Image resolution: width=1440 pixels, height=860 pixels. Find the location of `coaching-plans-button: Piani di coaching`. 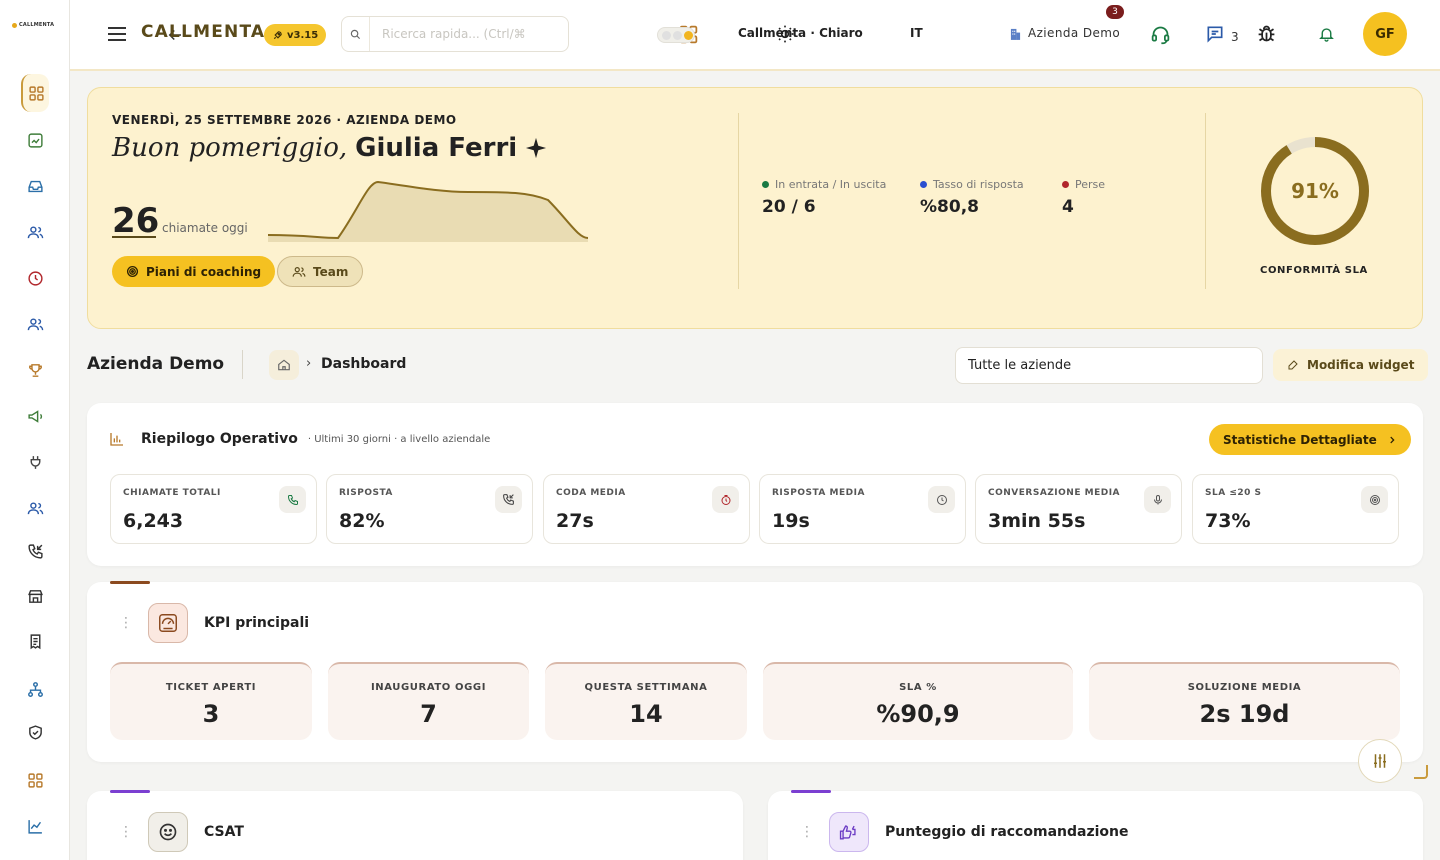

coaching-plans-button: Piani di coaching is located at coordinates (194, 271).